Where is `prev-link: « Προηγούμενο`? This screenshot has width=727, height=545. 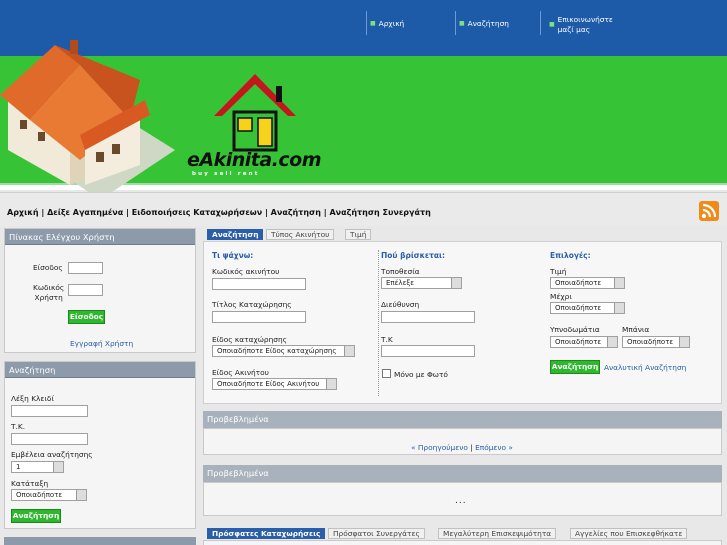
prev-link: « Προηγούμενο is located at coordinates (439, 447).